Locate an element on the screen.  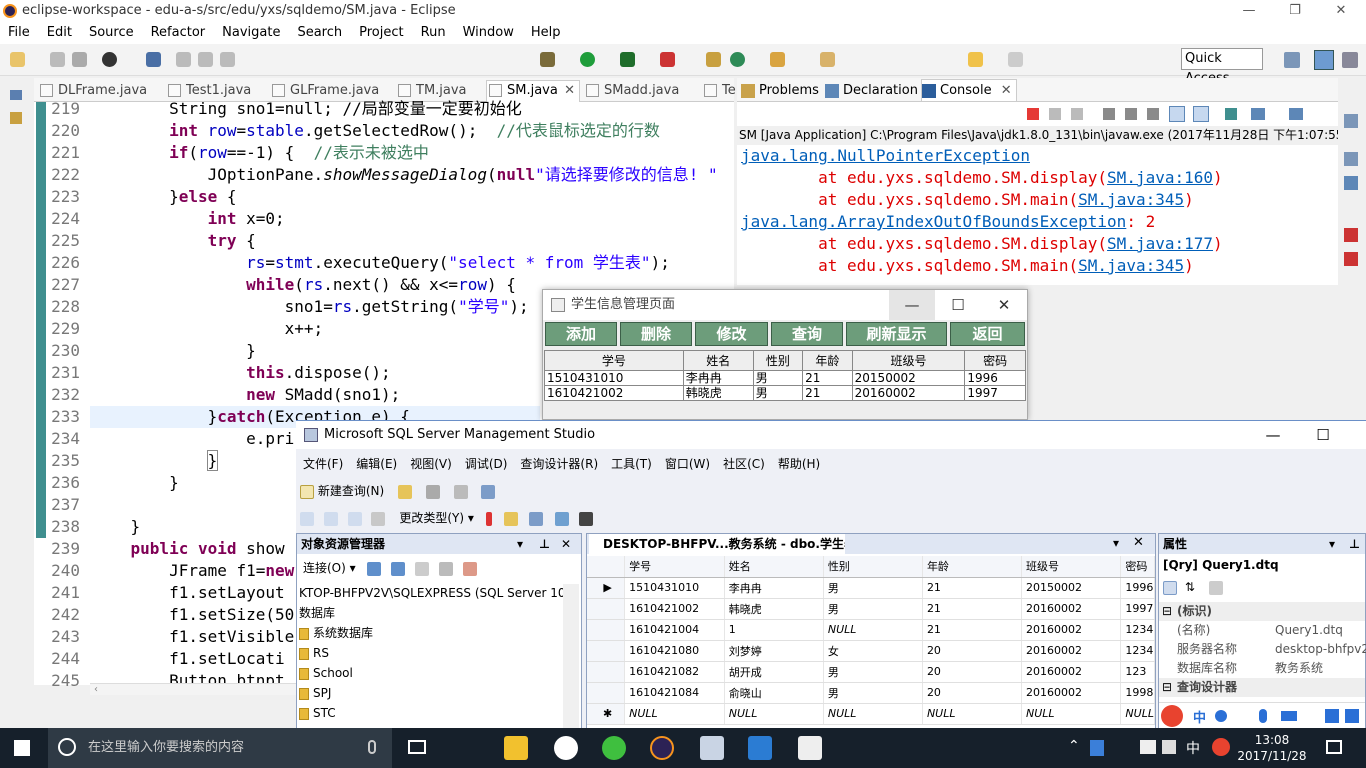
quick-access-input: Quick Access is located at coordinates (1222, 67).